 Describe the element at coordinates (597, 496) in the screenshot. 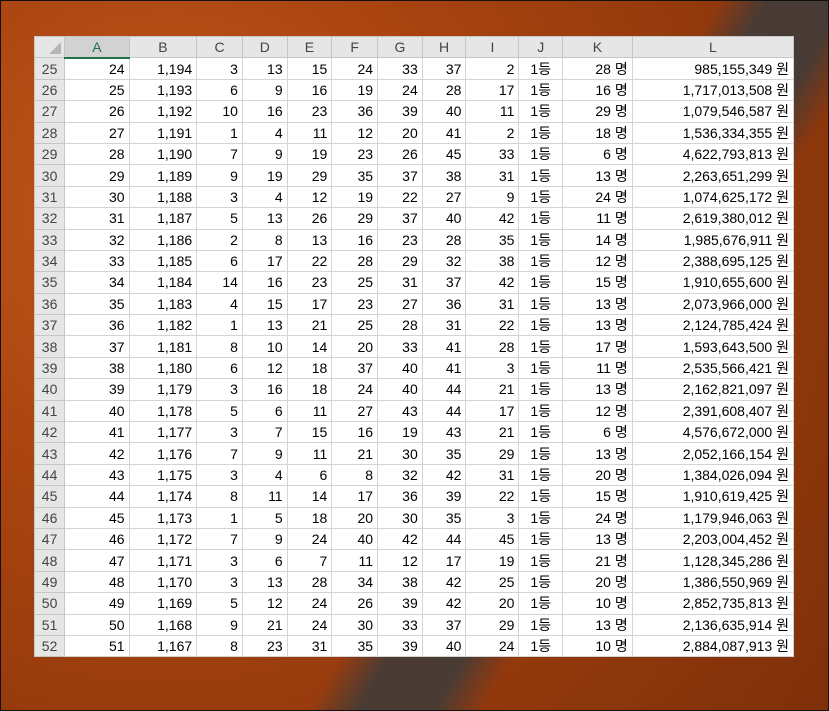

I see `cell-k: 15 명` at that location.